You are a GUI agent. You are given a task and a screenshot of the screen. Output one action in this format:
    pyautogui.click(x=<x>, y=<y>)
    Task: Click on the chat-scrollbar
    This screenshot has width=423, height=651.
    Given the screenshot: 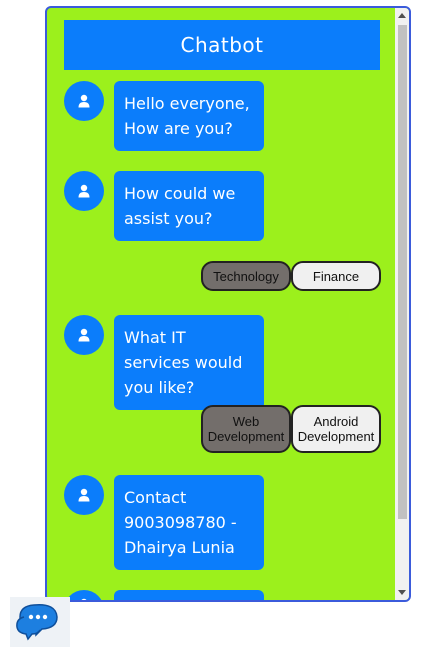 What is the action you would take?
    pyautogui.click(x=402, y=304)
    